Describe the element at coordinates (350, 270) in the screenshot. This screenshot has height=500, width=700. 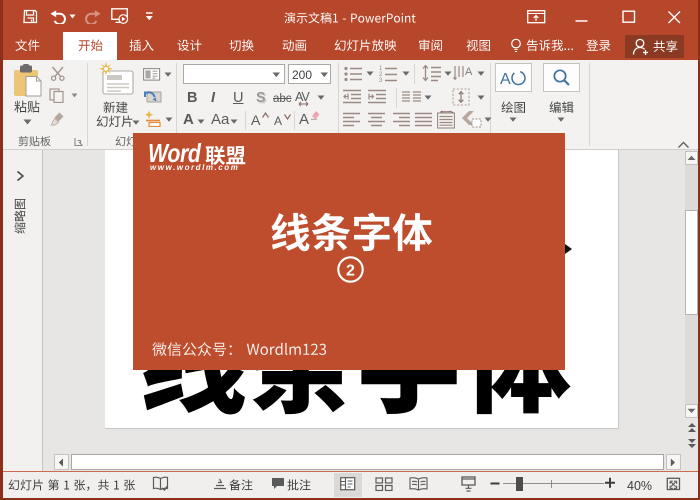
I see `svg-text: 2` at that location.